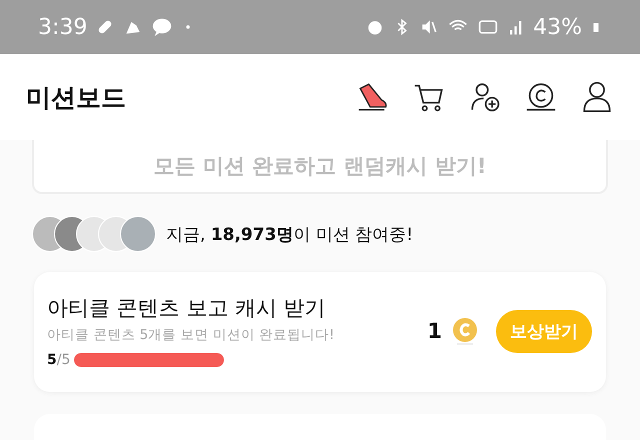 Image resolution: width=640 pixels, height=440 pixels. What do you see at coordinates (434, 331) in the screenshot?
I see `reward-amount: 1` at bounding box center [434, 331].